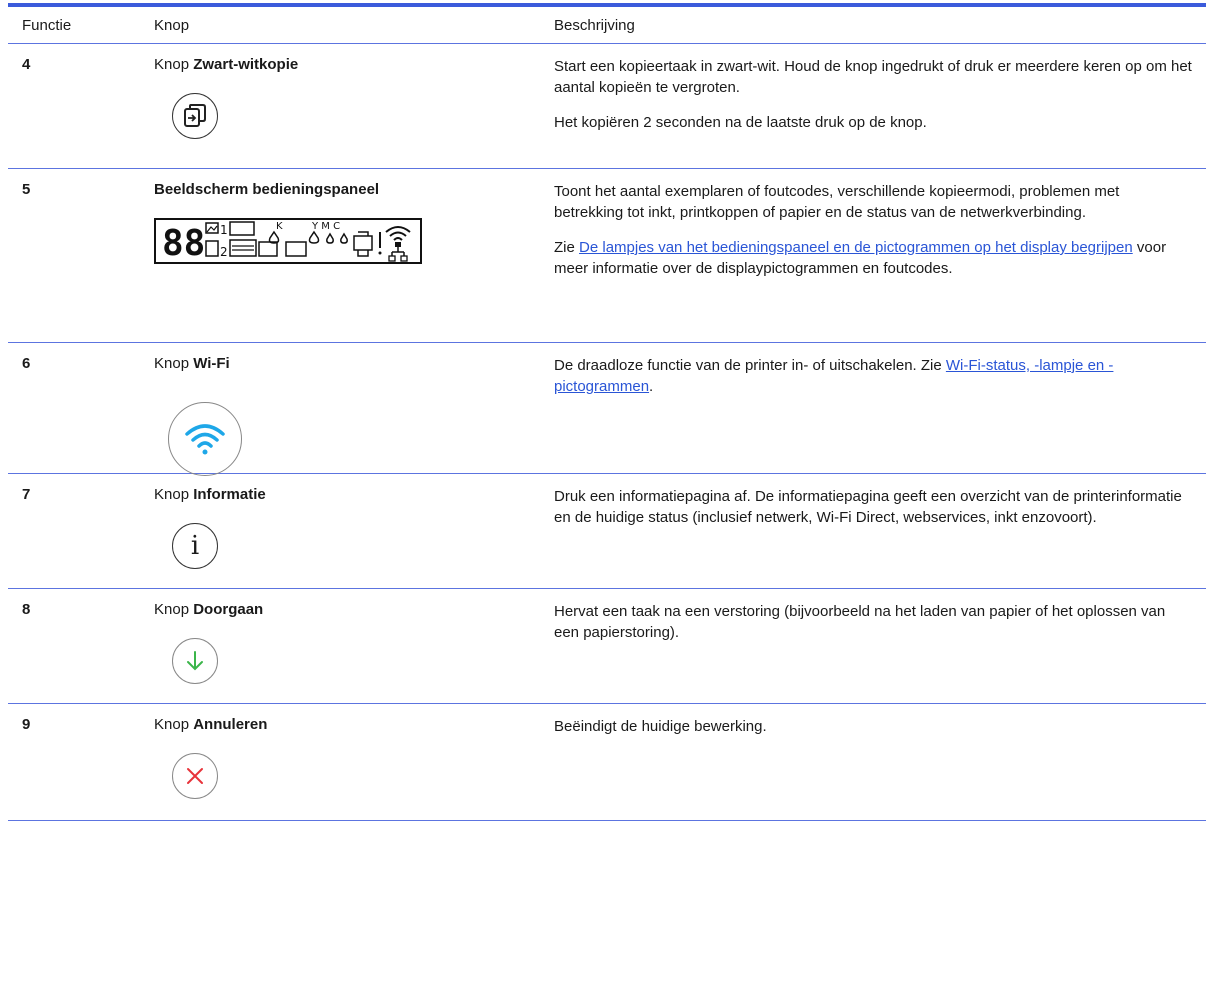  What do you see at coordinates (26, 724) in the screenshot?
I see `feature-number: 9` at bounding box center [26, 724].